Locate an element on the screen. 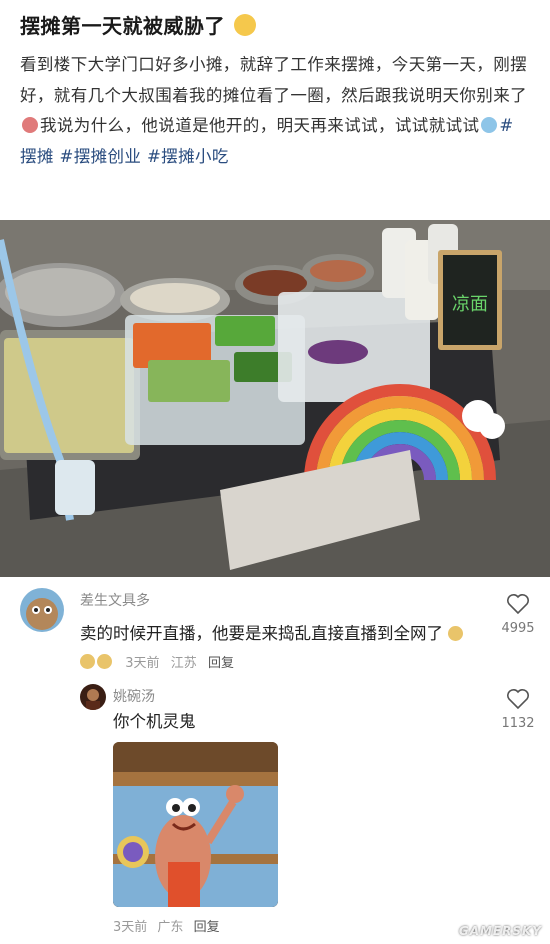 The height and width of the screenshot is (944, 550). like-count: 4995 is located at coordinates (518, 628).